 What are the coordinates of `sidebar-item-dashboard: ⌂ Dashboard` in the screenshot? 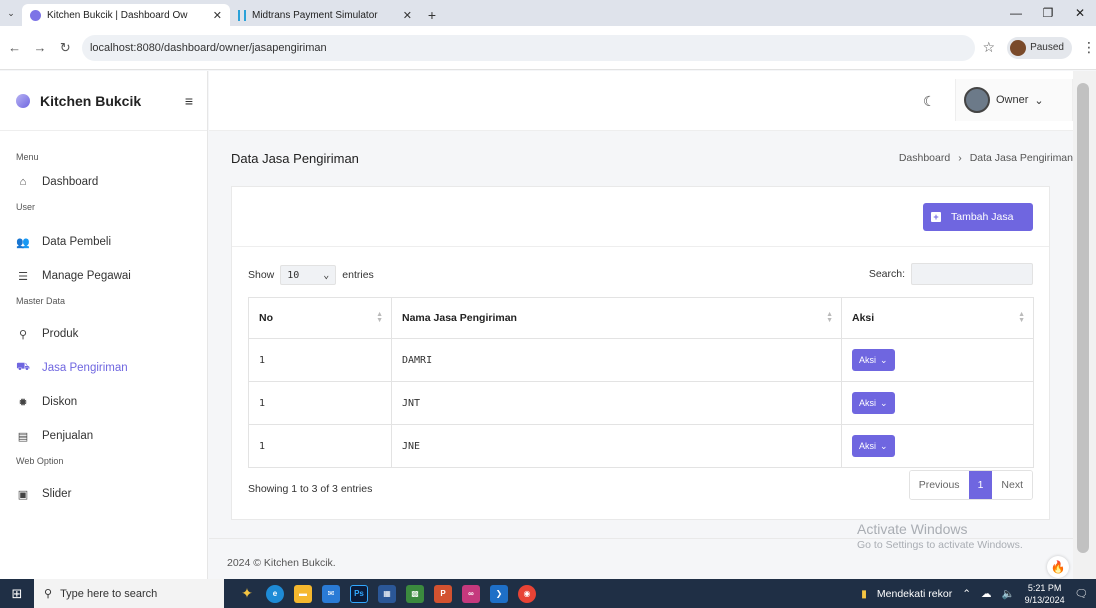 It's located at (103, 182).